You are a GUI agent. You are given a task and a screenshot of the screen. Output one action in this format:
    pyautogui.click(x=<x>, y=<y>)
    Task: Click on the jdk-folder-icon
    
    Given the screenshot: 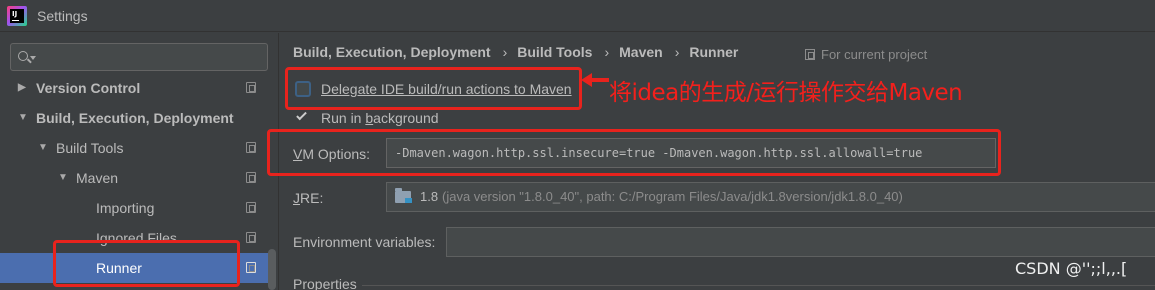 What is the action you would take?
    pyautogui.click(x=403, y=195)
    